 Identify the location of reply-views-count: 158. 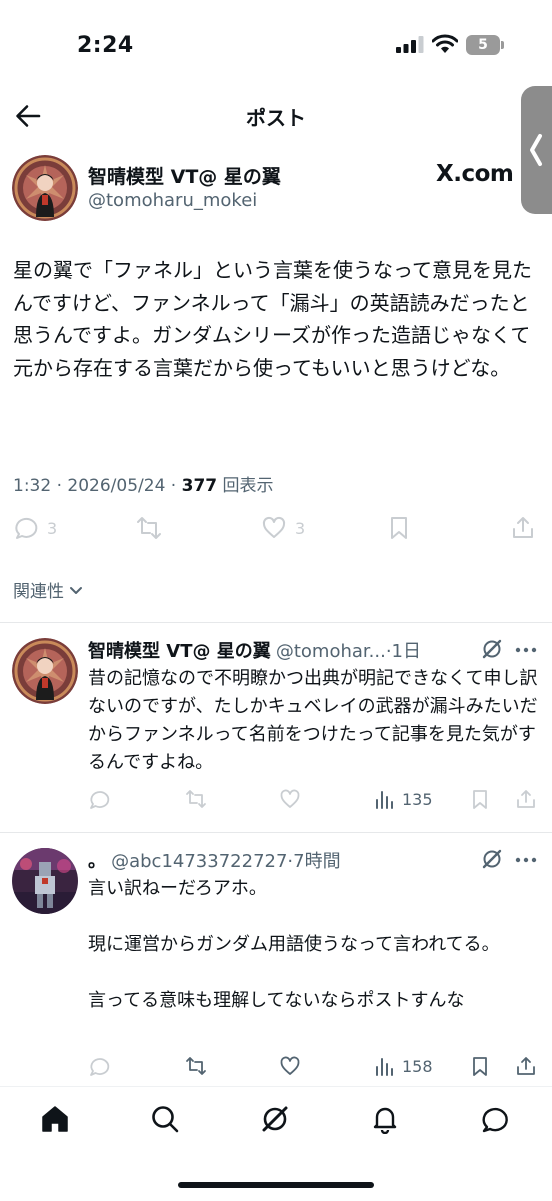
(417, 1066).